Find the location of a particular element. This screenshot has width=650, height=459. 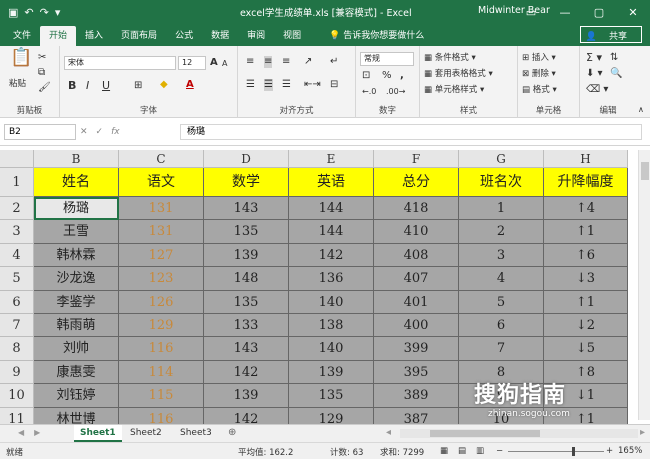

currency-icon: ⊡ is located at coordinates (366, 76).